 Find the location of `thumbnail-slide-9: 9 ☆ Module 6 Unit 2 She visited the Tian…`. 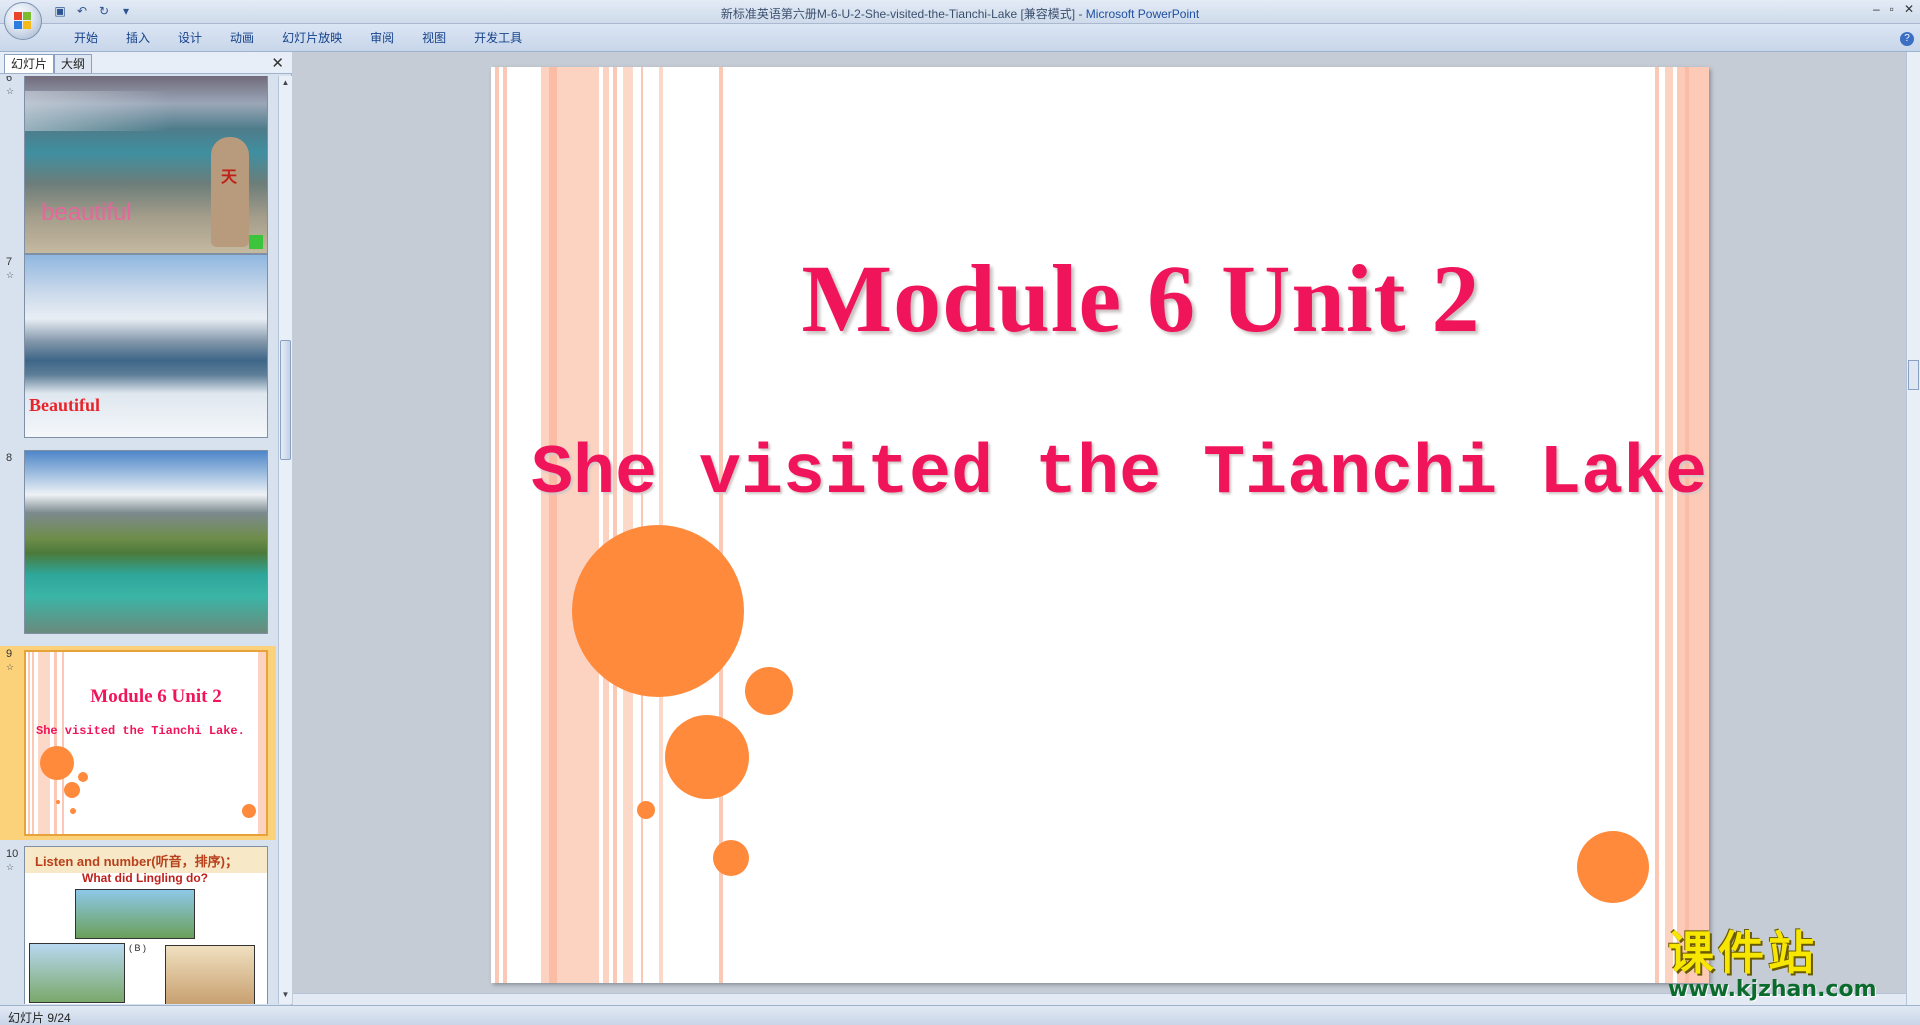

thumbnail-slide-9: 9 ☆ Module 6 Unit 2 She visited the Tian… is located at coordinates (138, 743).